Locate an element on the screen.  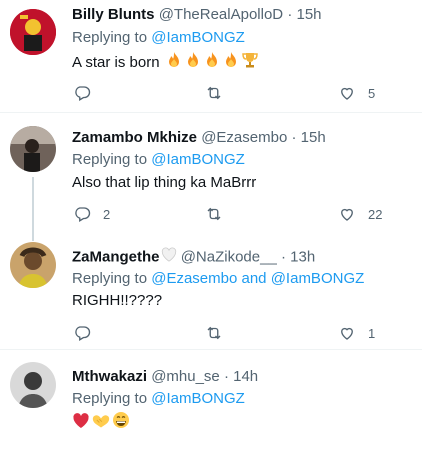
like-button: 1 is located at coordinates (356, 333).